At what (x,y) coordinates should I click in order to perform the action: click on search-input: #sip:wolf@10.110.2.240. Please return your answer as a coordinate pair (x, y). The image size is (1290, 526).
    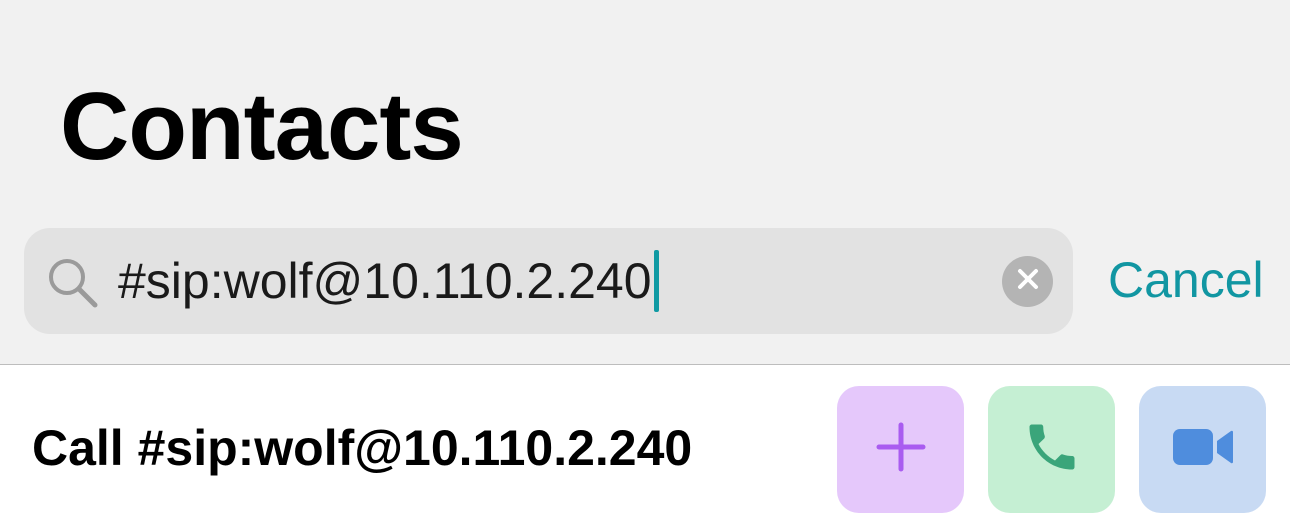
    Looking at the image, I should click on (388, 281).